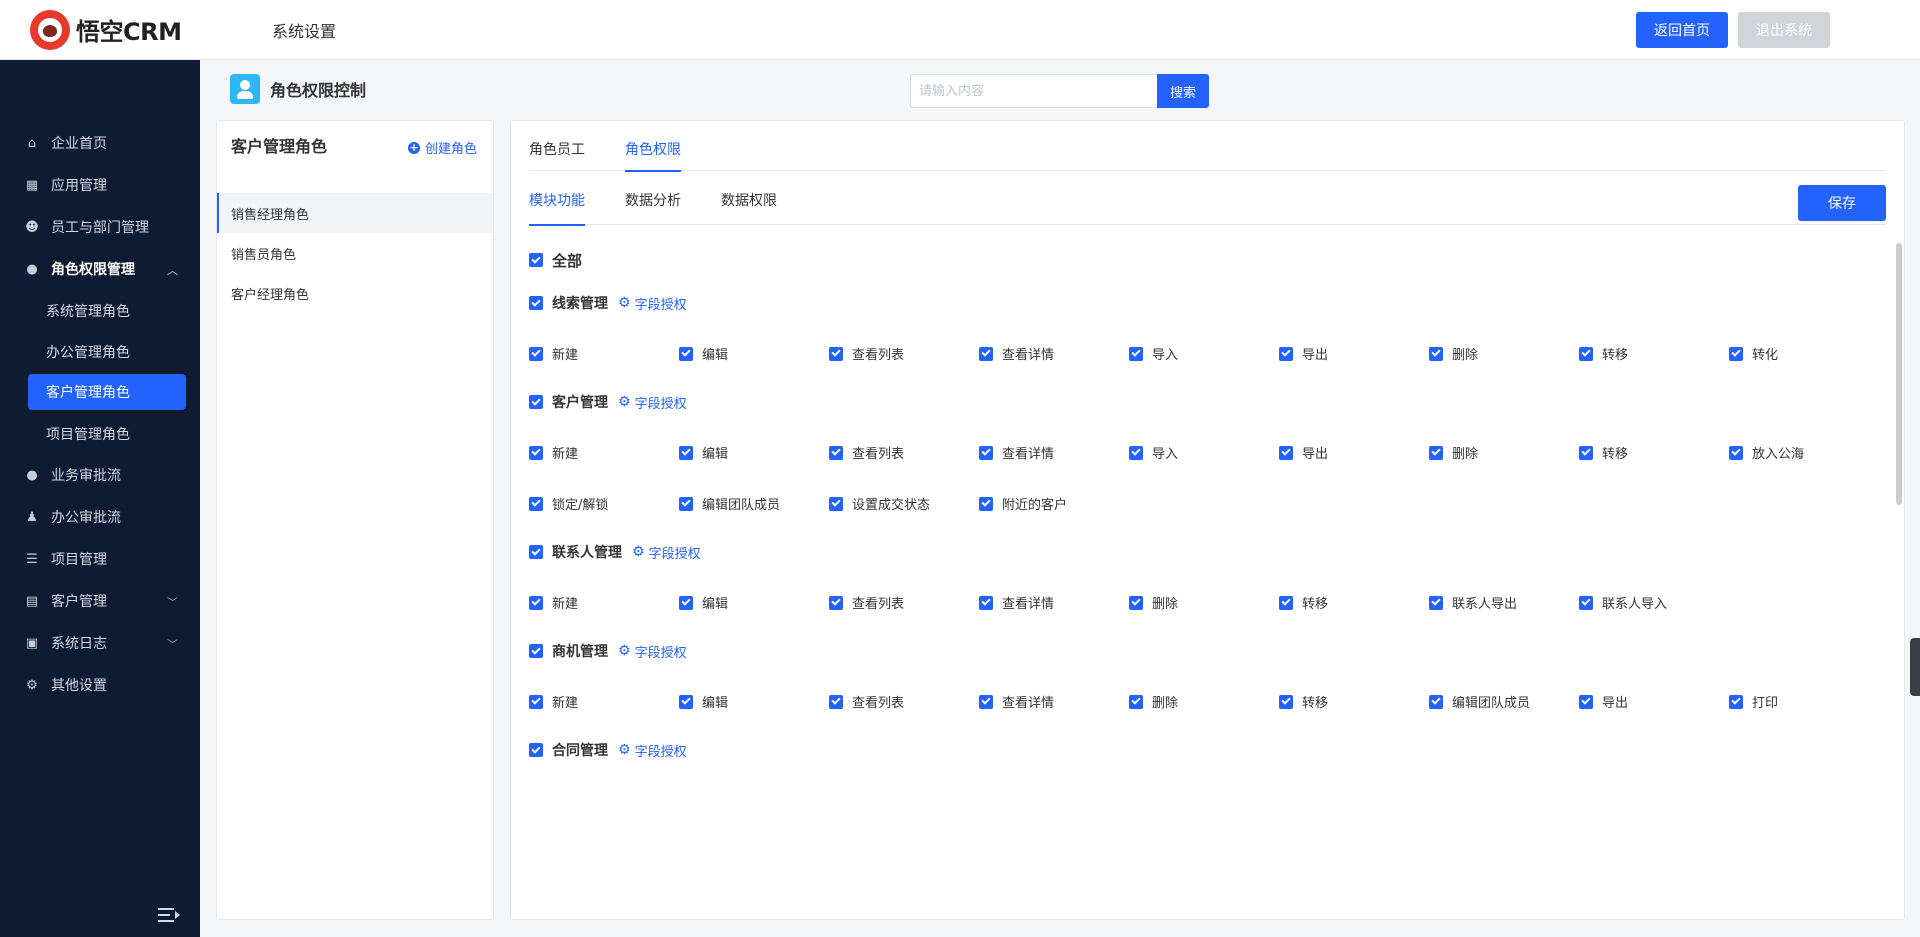 The image size is (1920, 937). I want to click on permission-item: 联系人导入, so click(1654, 602).